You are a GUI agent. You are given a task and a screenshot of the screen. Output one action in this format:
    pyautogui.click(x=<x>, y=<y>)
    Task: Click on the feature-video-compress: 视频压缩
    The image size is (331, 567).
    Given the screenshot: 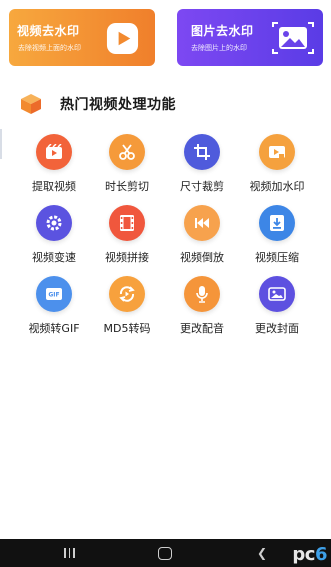 What is the action you would take?
    pyautogui.click(x=277, y=235)
    